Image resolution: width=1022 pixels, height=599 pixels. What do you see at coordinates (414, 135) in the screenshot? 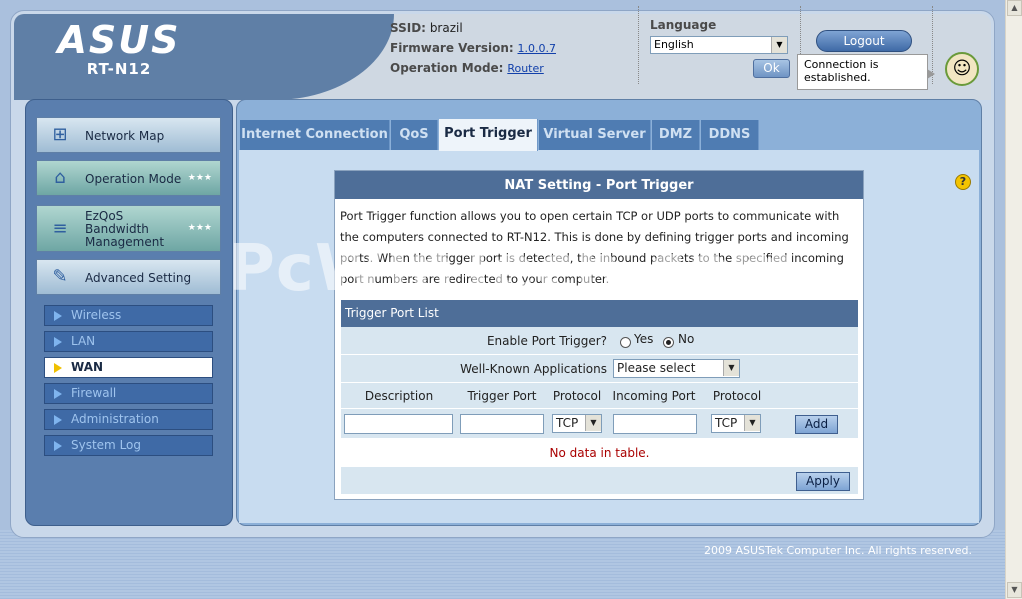
I see `tab-qos: QoS` at bounding box center [414, 135].